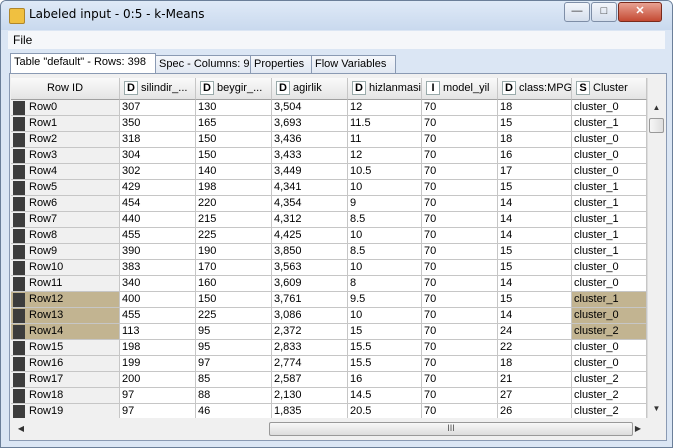 The height and width of the screenshot is (448, 673). Describe the element at coordinates (329, 124) in the screenshot. I see `table-row: Row1 350 165 3,693 11.5 70 15 cluster_1` at that location.